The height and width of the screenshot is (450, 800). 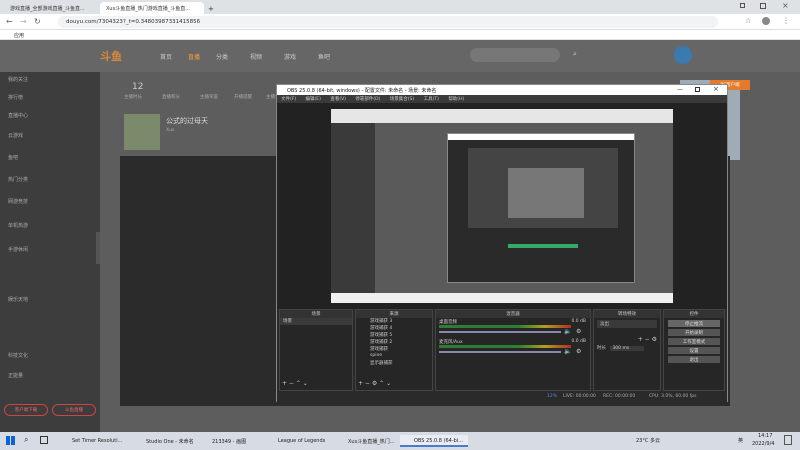 What do you see at coordinates (23, 21) in the screenshot?
I see `forward-icon: →` at bounding box center [23, 21].